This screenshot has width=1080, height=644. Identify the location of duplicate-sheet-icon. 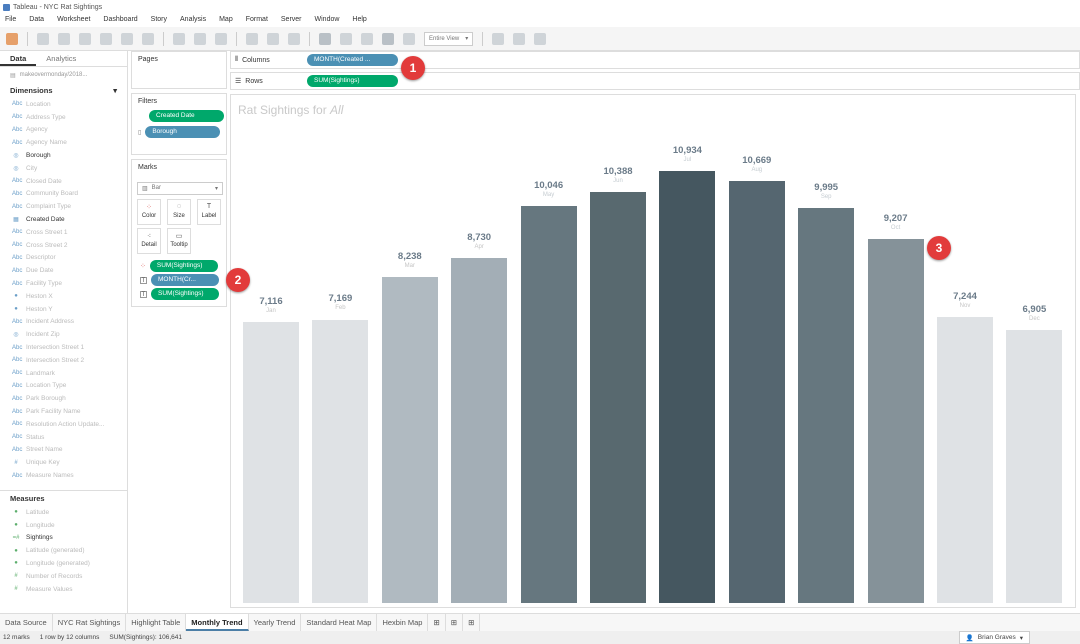
(200, 38).